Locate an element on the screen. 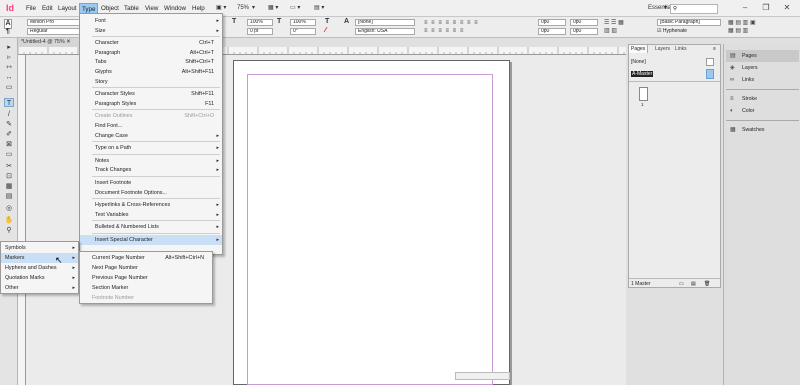 This screenshot has width=800, height=385. zoom-dropdown-icon: ▾ is located at coordinates (253, 8).